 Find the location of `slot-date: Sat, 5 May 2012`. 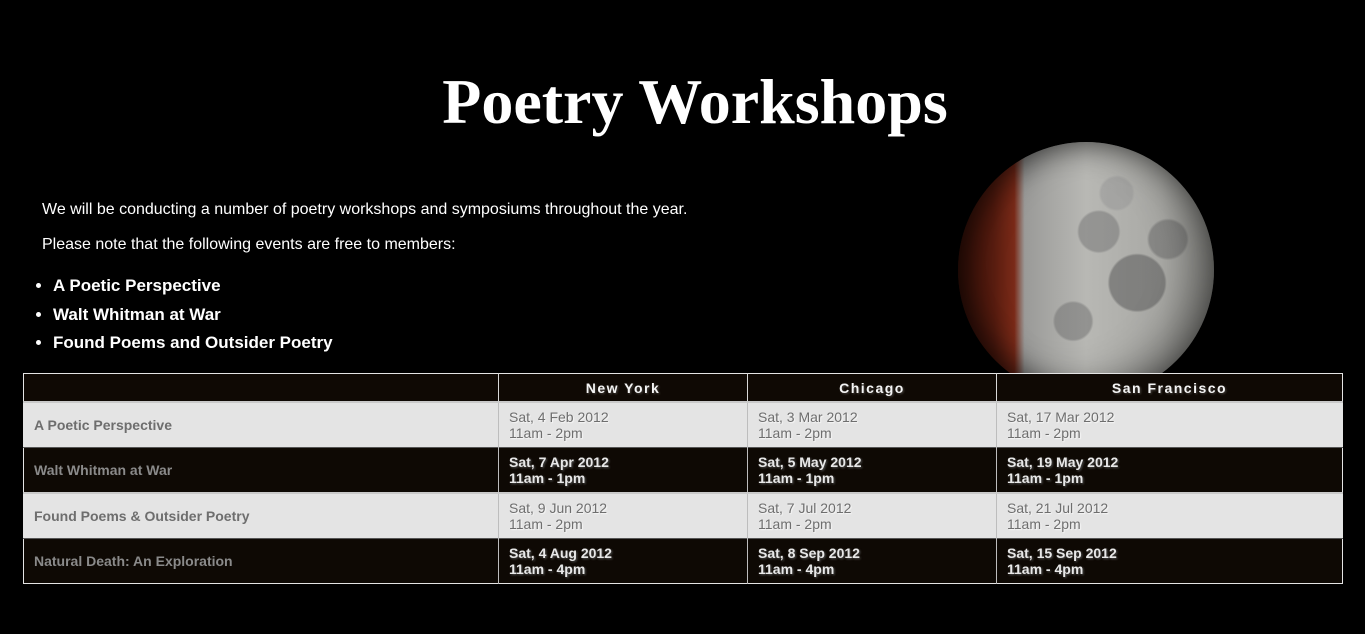

slot-date: Sat, 5 May 2012 is located at coordinates (810, 462).